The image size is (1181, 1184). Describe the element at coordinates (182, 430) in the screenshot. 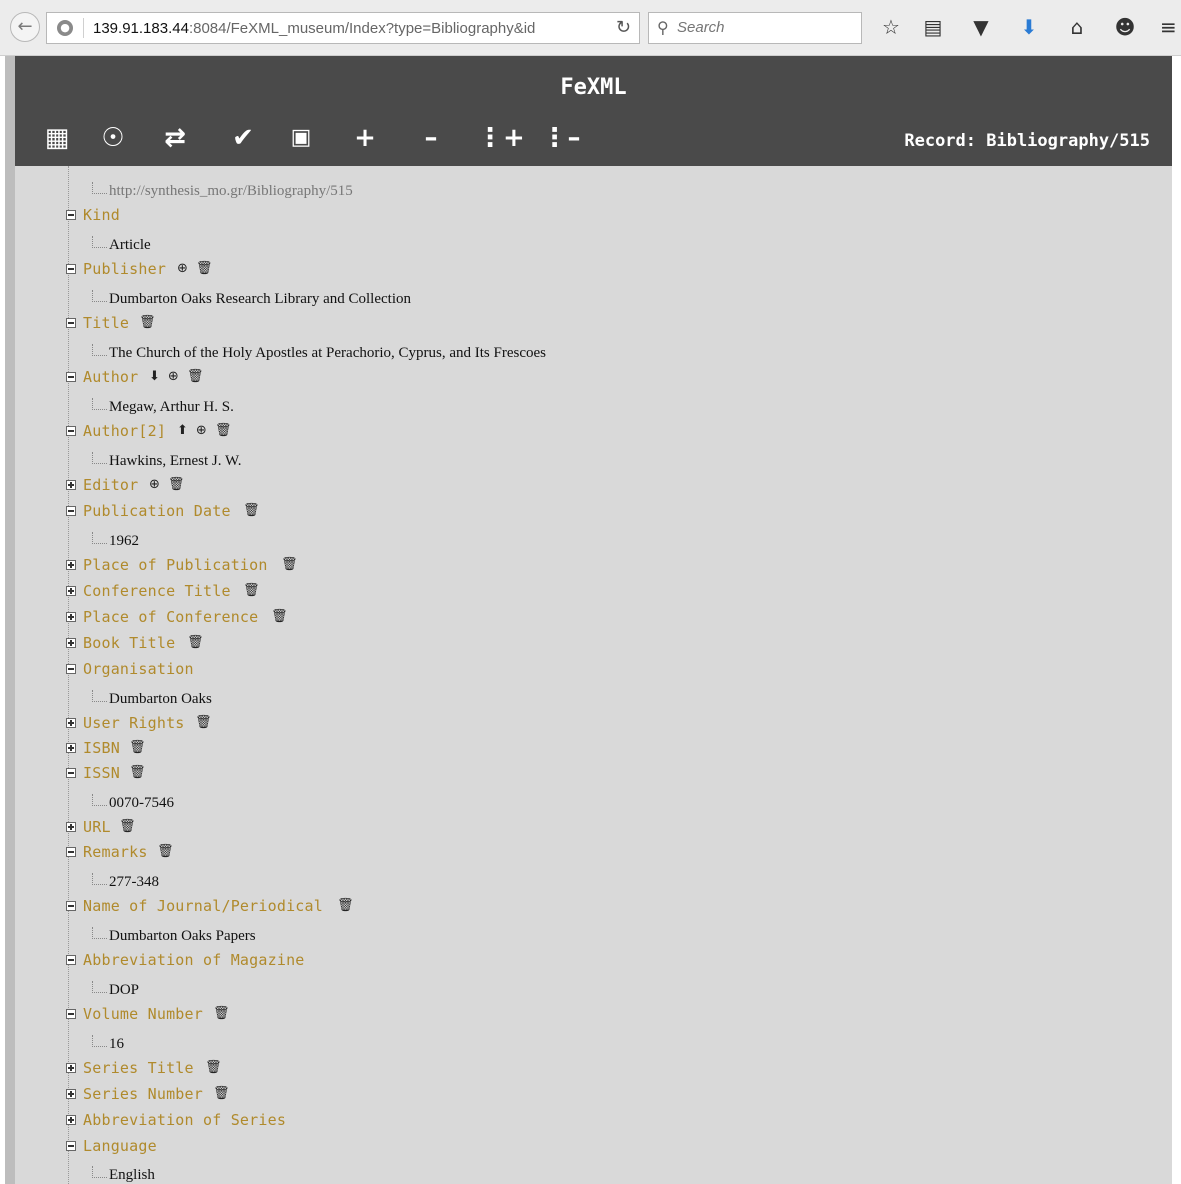

I see `move-up-icon: ⬆` at that location.